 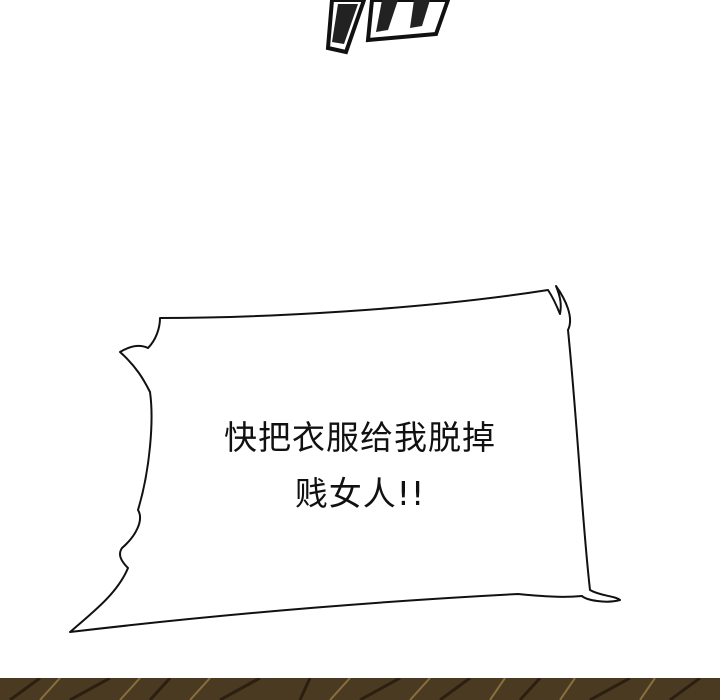 I want to click on speech-line-2: 贱女人!!, so click(x=360, y=493).